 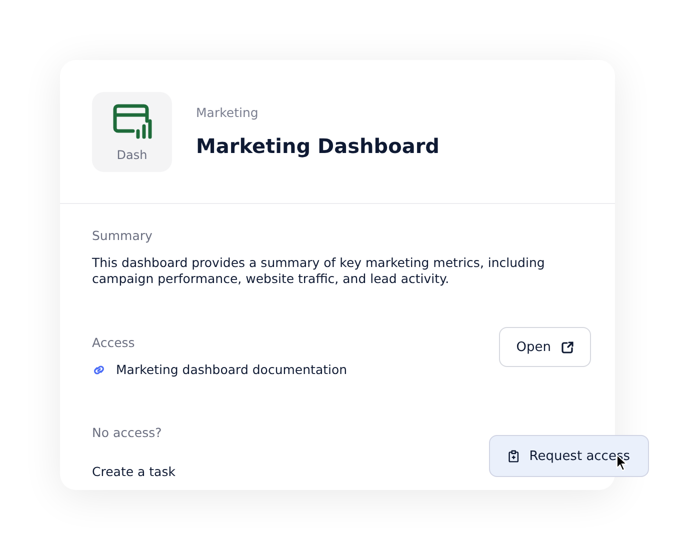 I want to click on clipboard-plus-icon, so click(x=514, y=456).